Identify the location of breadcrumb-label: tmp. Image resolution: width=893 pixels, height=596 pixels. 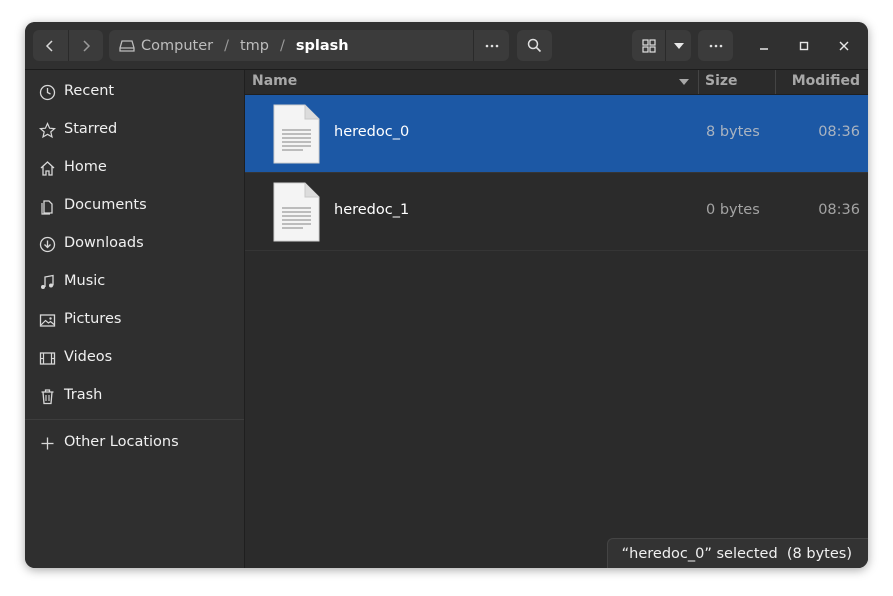
(254, 45).